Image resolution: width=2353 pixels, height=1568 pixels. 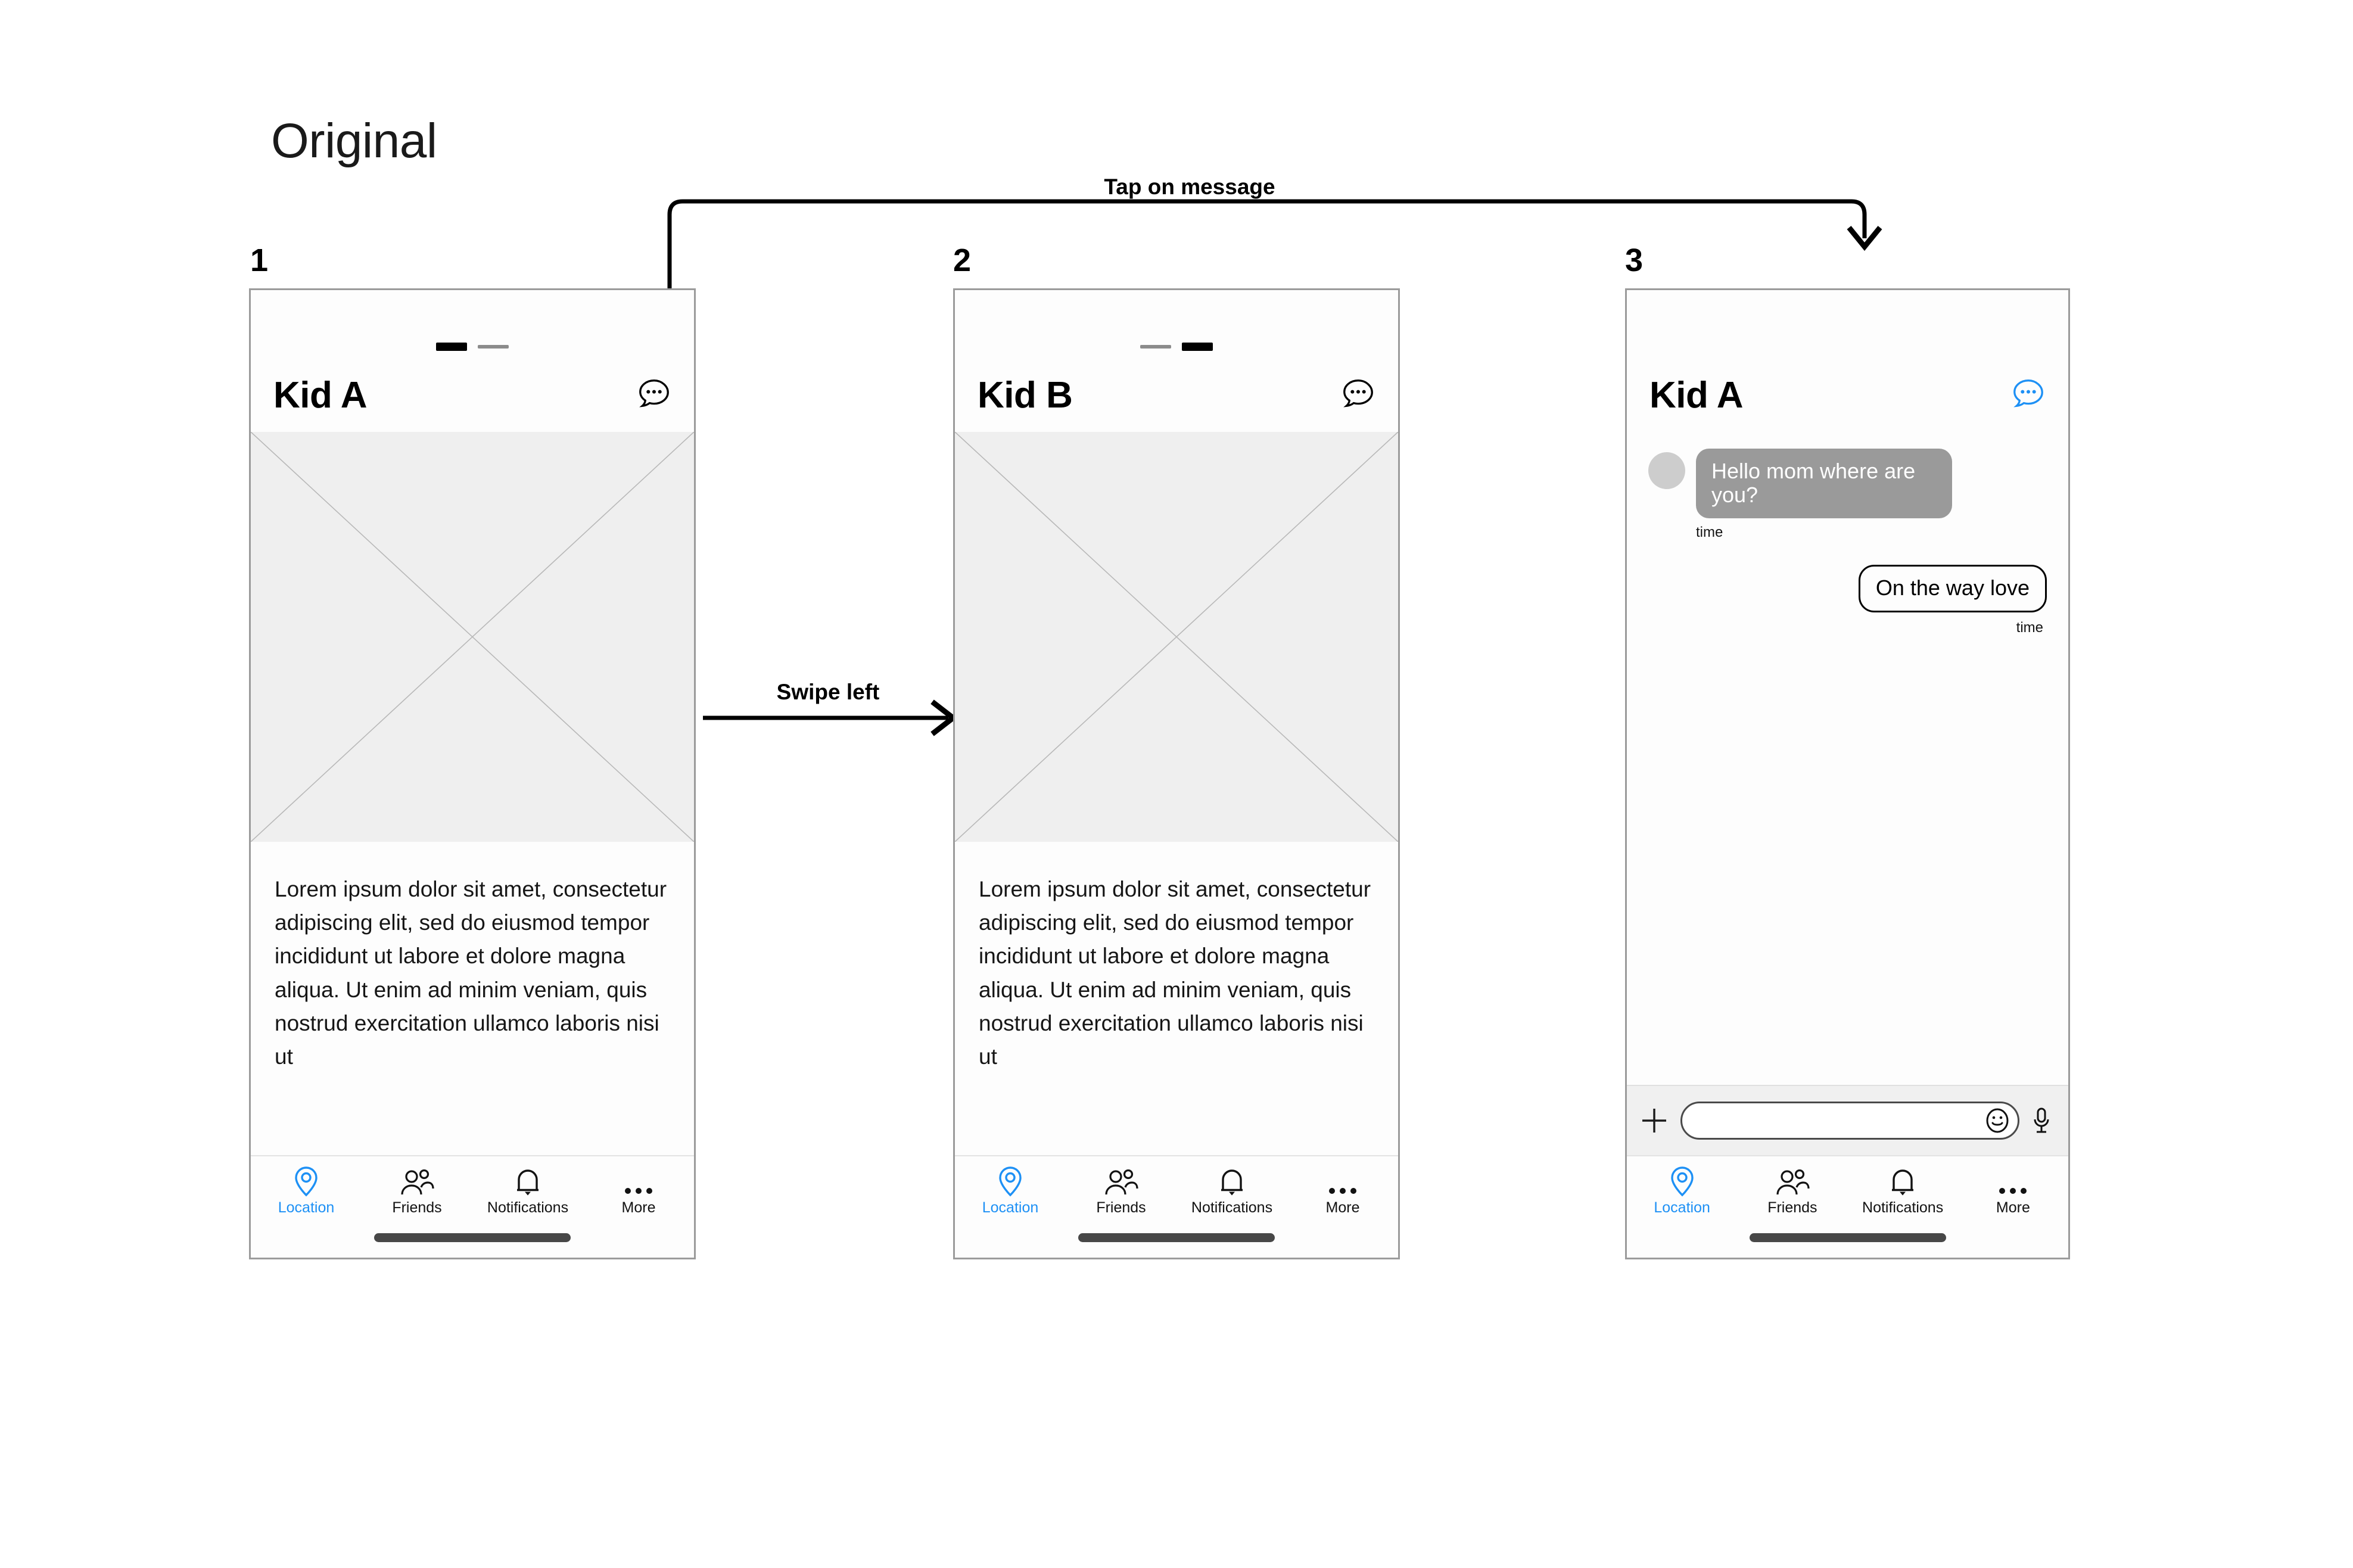 I want to click on screen3-title: Kid A, so click(x=1696, y=395).